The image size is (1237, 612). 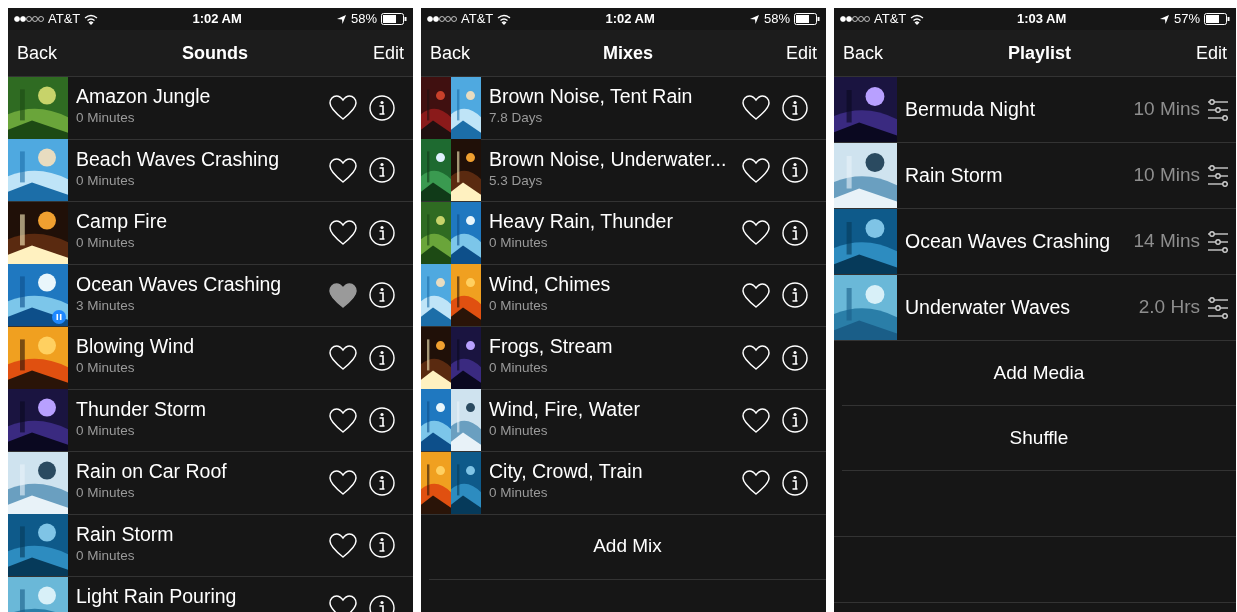 What do you see at coordinates (581, 222) in the screenshot?
I see `row-title: Heavy Rain, Thunder` at bounding box center [581, 222].